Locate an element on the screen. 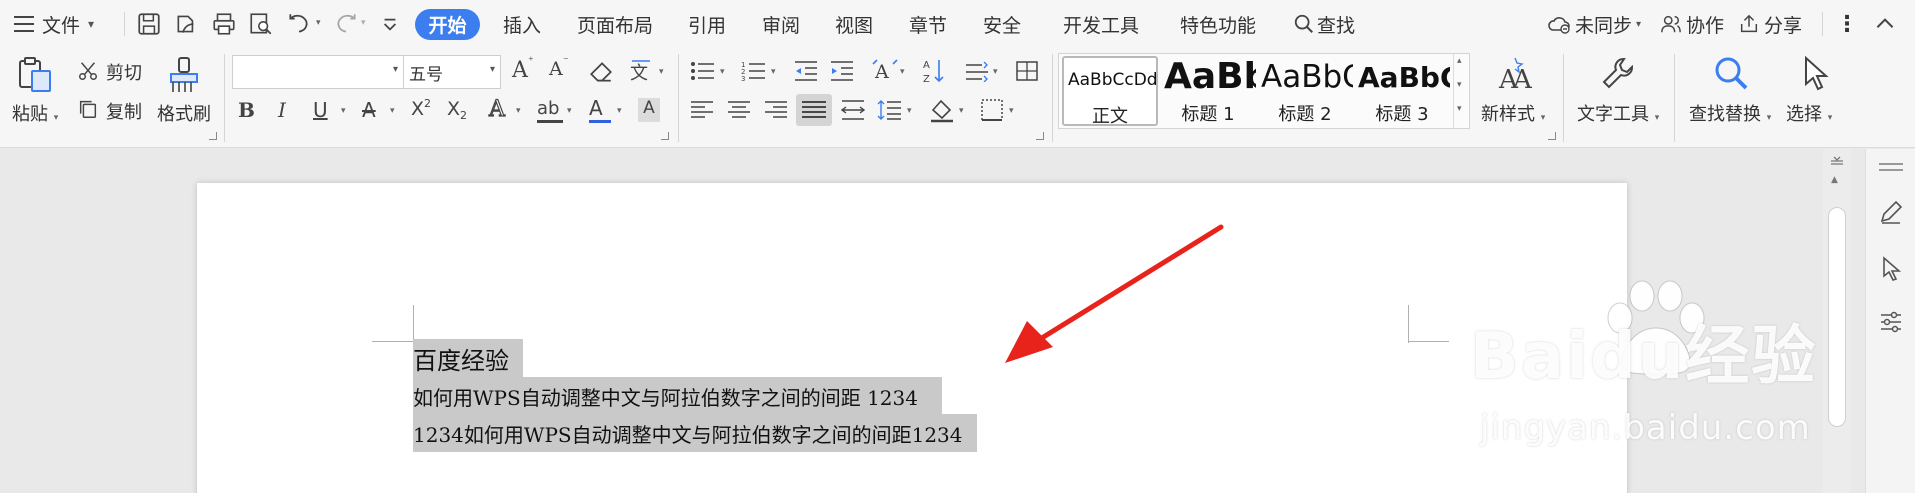  styles-dialog-launcher is located at coordinates (1552, 136).